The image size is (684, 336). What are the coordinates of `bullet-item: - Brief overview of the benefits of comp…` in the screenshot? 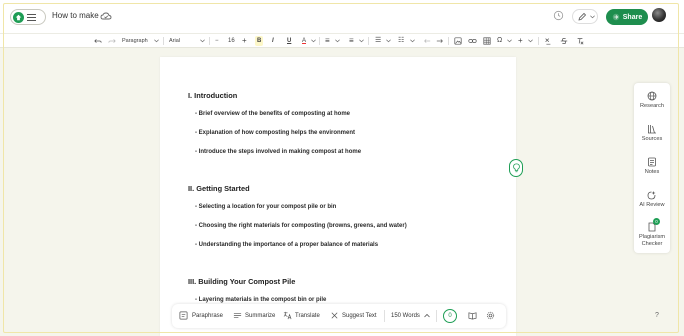 It's located at (273, 114).